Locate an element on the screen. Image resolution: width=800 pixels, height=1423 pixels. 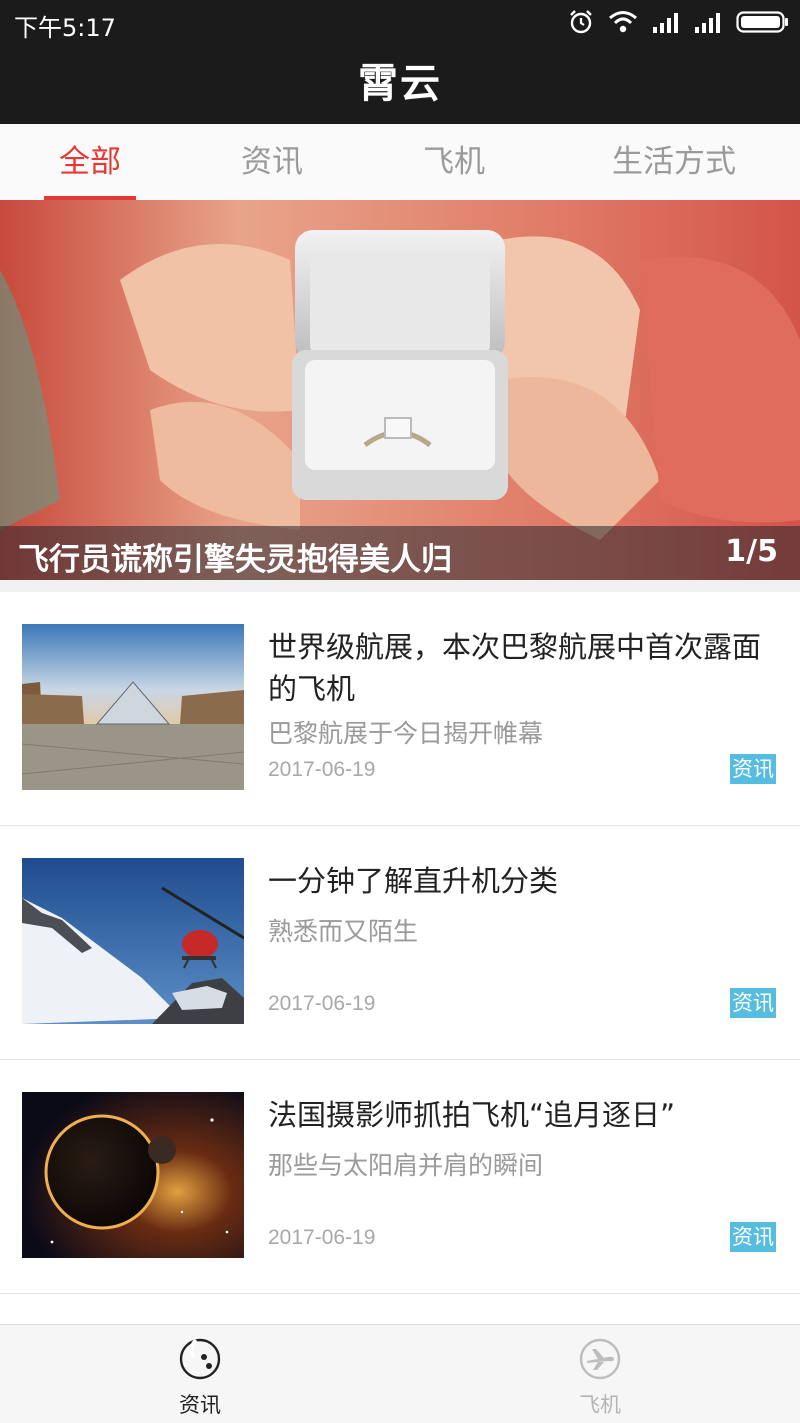
banner-page-indicator: 1/5 is located at coordinates (751, 551).